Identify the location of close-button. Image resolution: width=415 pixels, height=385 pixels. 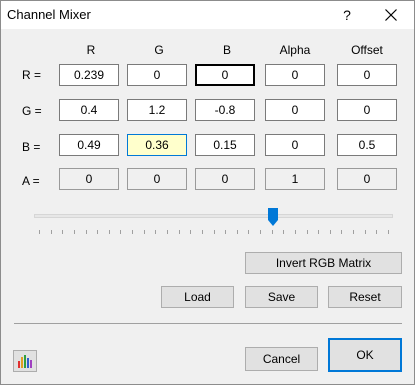
(391, 15).